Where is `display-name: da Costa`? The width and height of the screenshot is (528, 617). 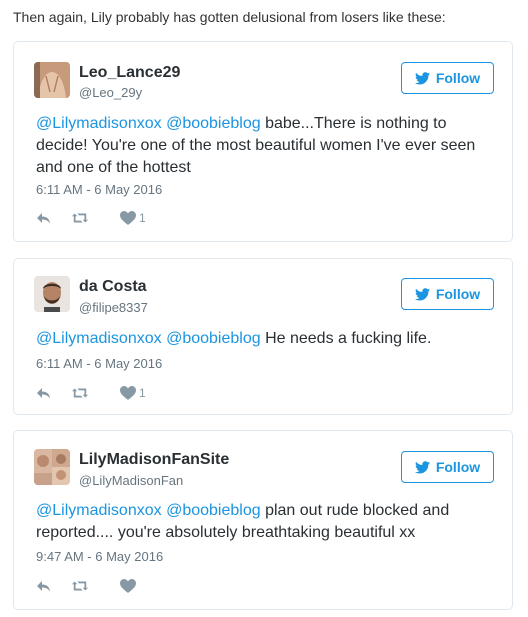
display-name: da Costa is located at coordinates (113, 287).